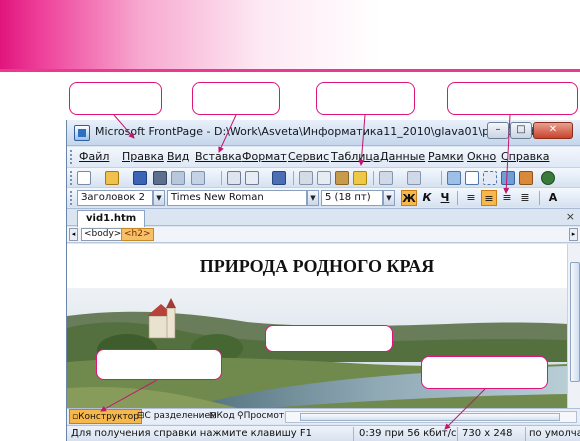 This screenshot has height=441, width=580. What do you see at coordinates (386, 178) in the screenshot?
I see `undo-icon` at bounding box center [386, 178].